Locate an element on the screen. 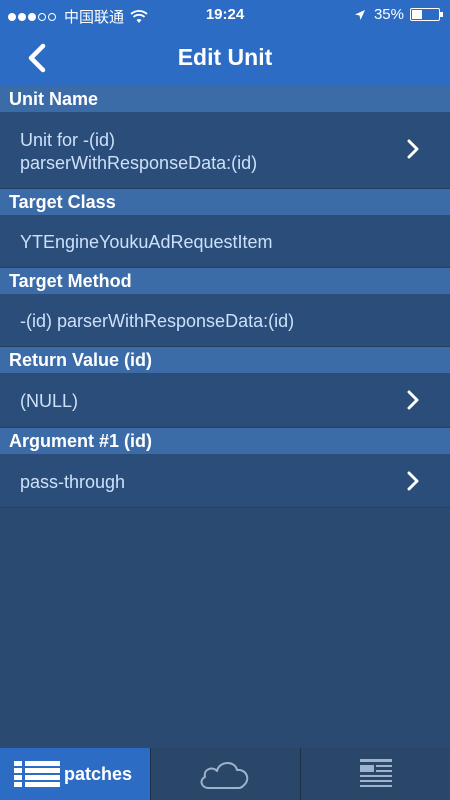 The image size is (450, 800). tab-cloud is located at coordinates (225, 774).